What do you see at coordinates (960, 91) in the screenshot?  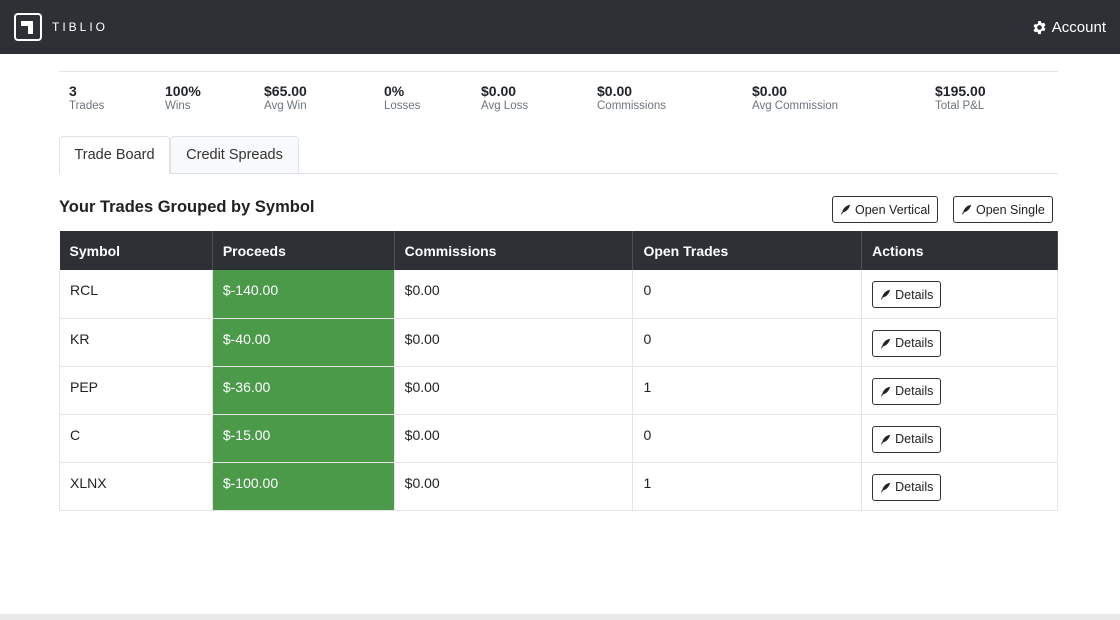 I see `stat-value: $195.00` at bounding box center [960, 91].